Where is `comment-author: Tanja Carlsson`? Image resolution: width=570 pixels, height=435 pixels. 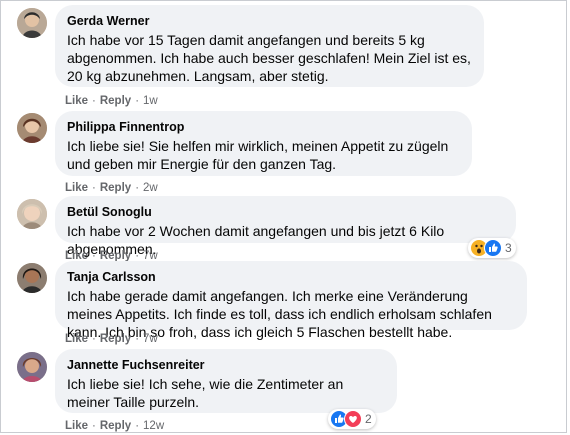 comment-author: Tanja Carlsson is located at coordinates (291, 277).